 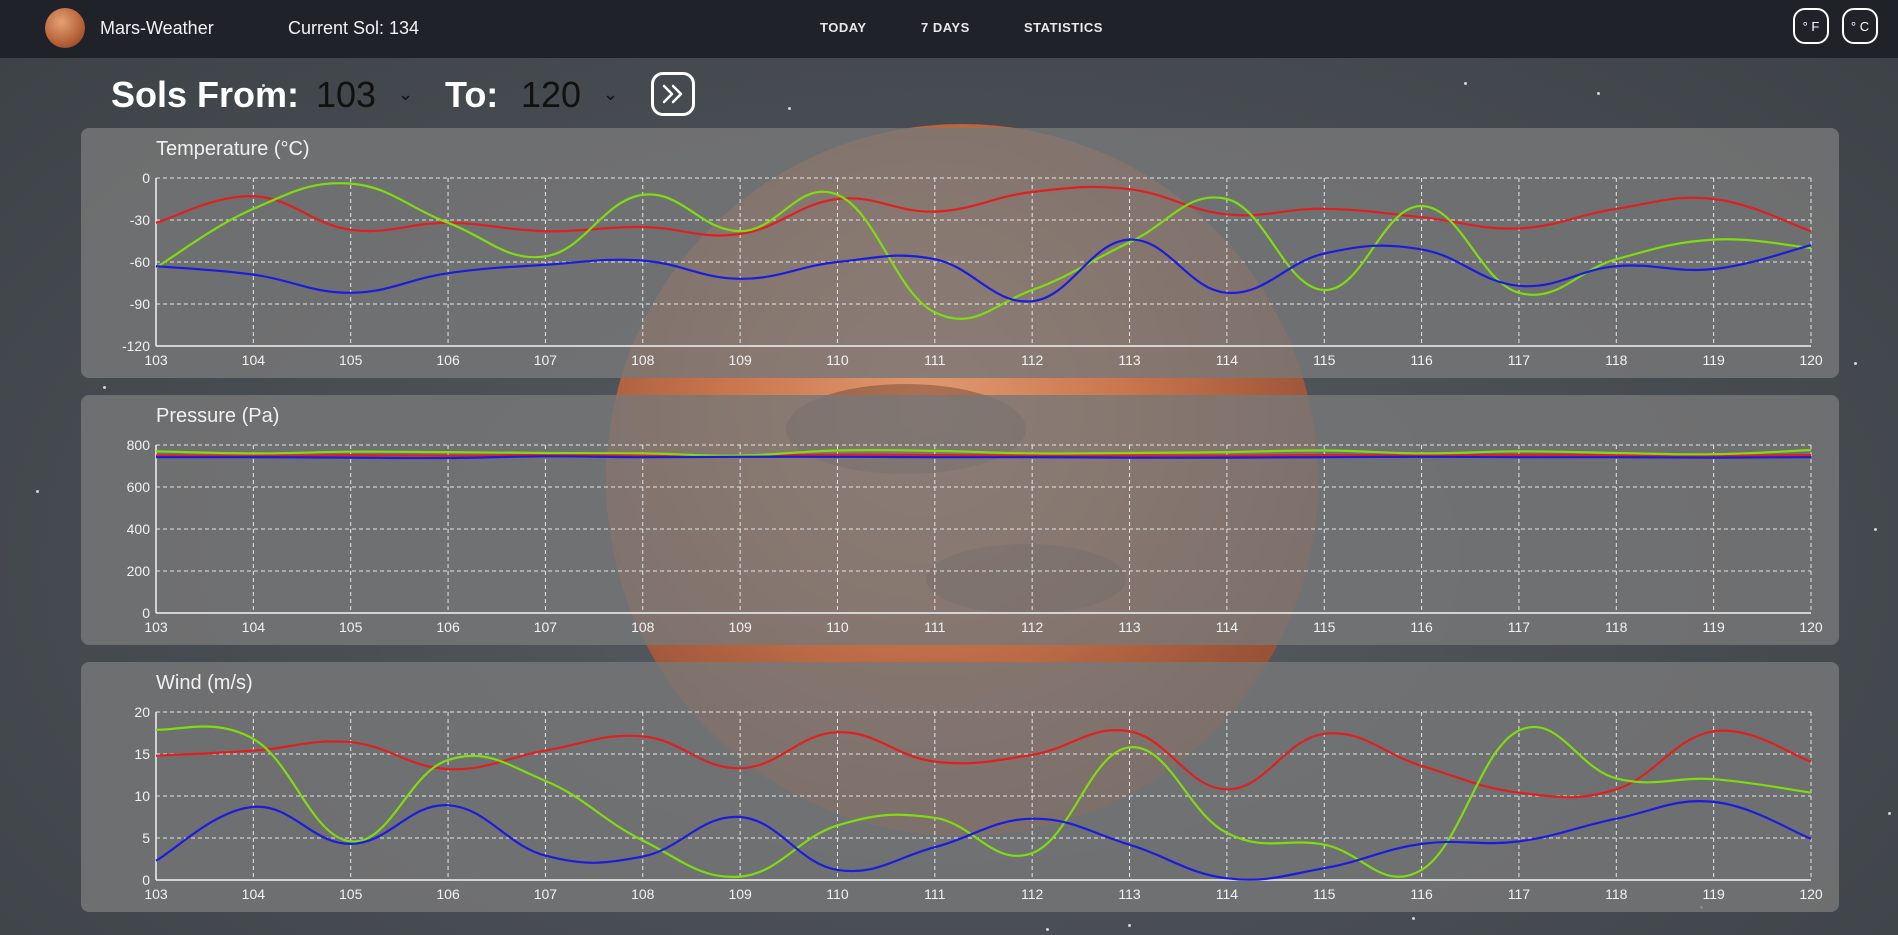 I want to click on y-tick-label: 15, so click(x=142, y=754).